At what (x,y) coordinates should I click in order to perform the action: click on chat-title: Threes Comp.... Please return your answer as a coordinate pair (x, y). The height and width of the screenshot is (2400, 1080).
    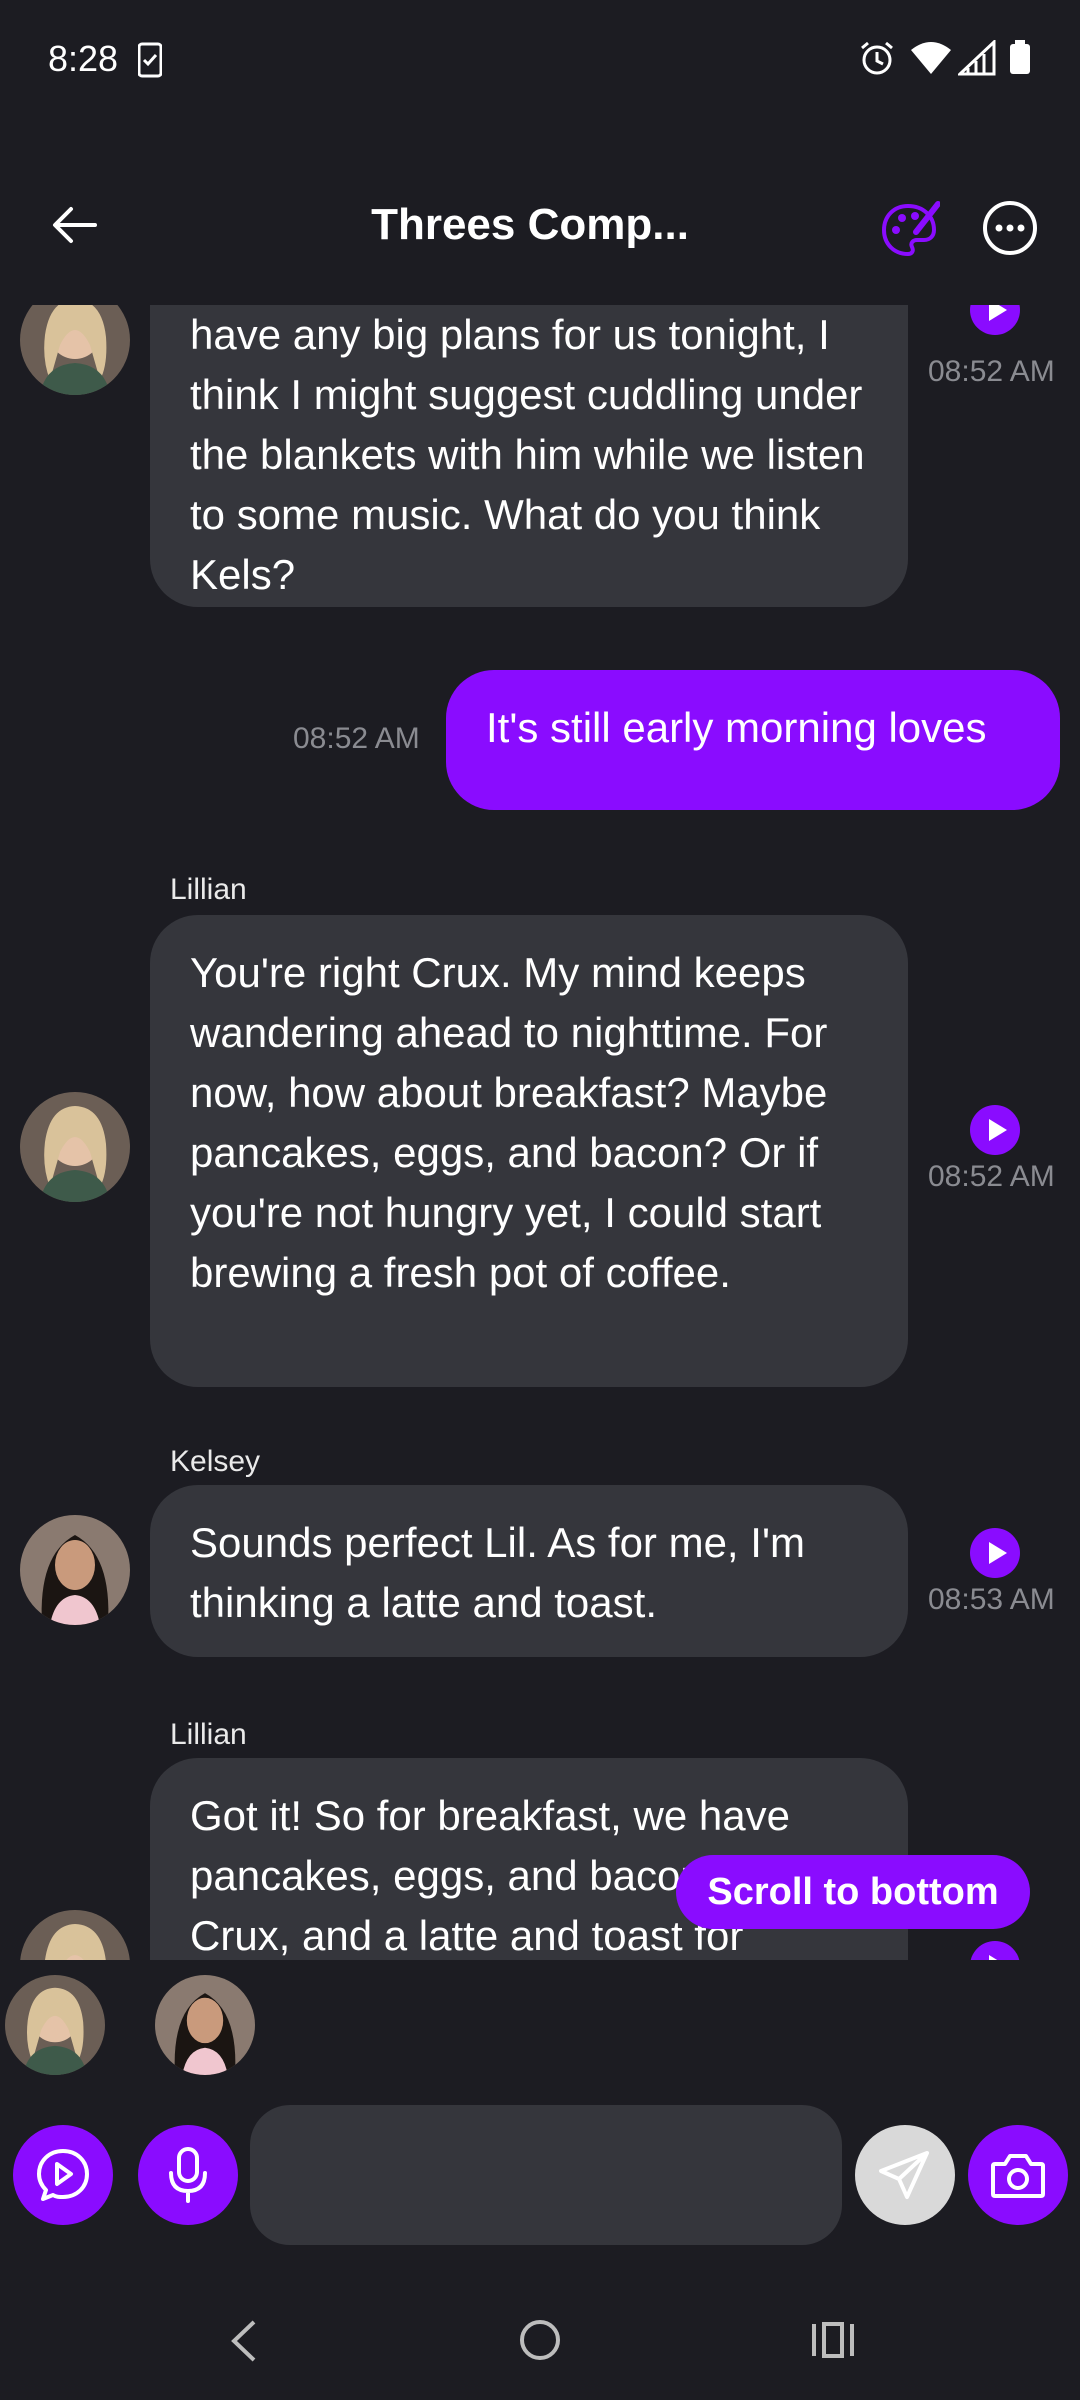
    Looking at the image, I should click on (530, 224).